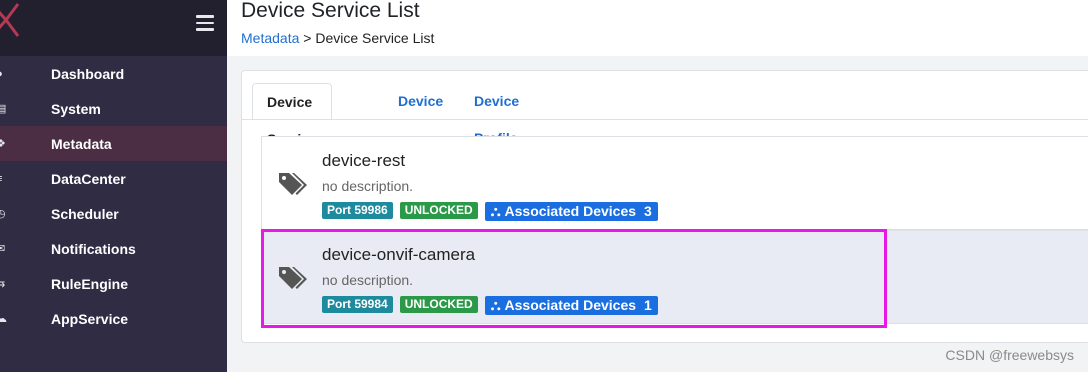 The height and width of the screenshot is (372, 1088). I want to click on breadcrumb-current: Device Service List, so click(375, 38).